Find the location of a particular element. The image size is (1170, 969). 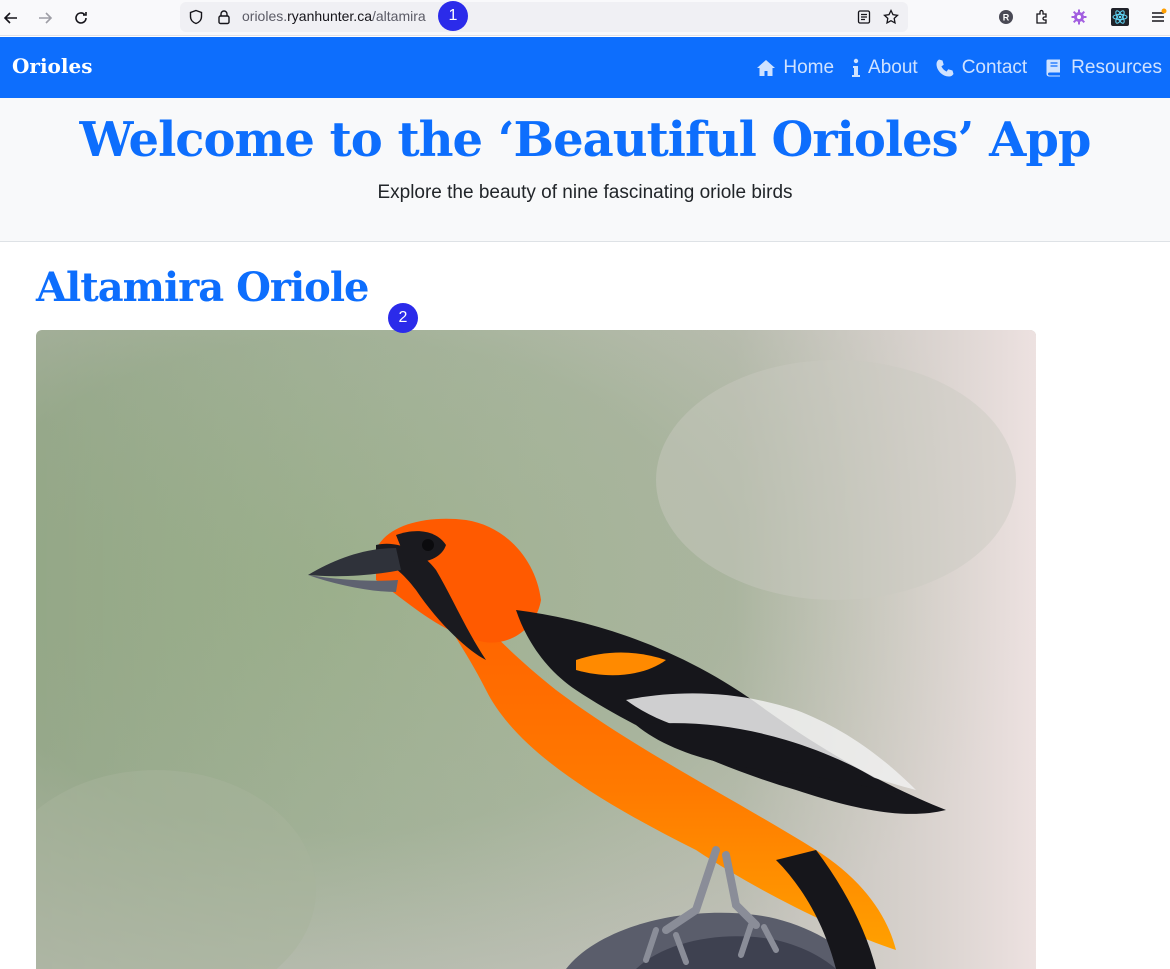

url-text: orioles.ryanhunter.ca/altamira is located at coordinates (334, 16).